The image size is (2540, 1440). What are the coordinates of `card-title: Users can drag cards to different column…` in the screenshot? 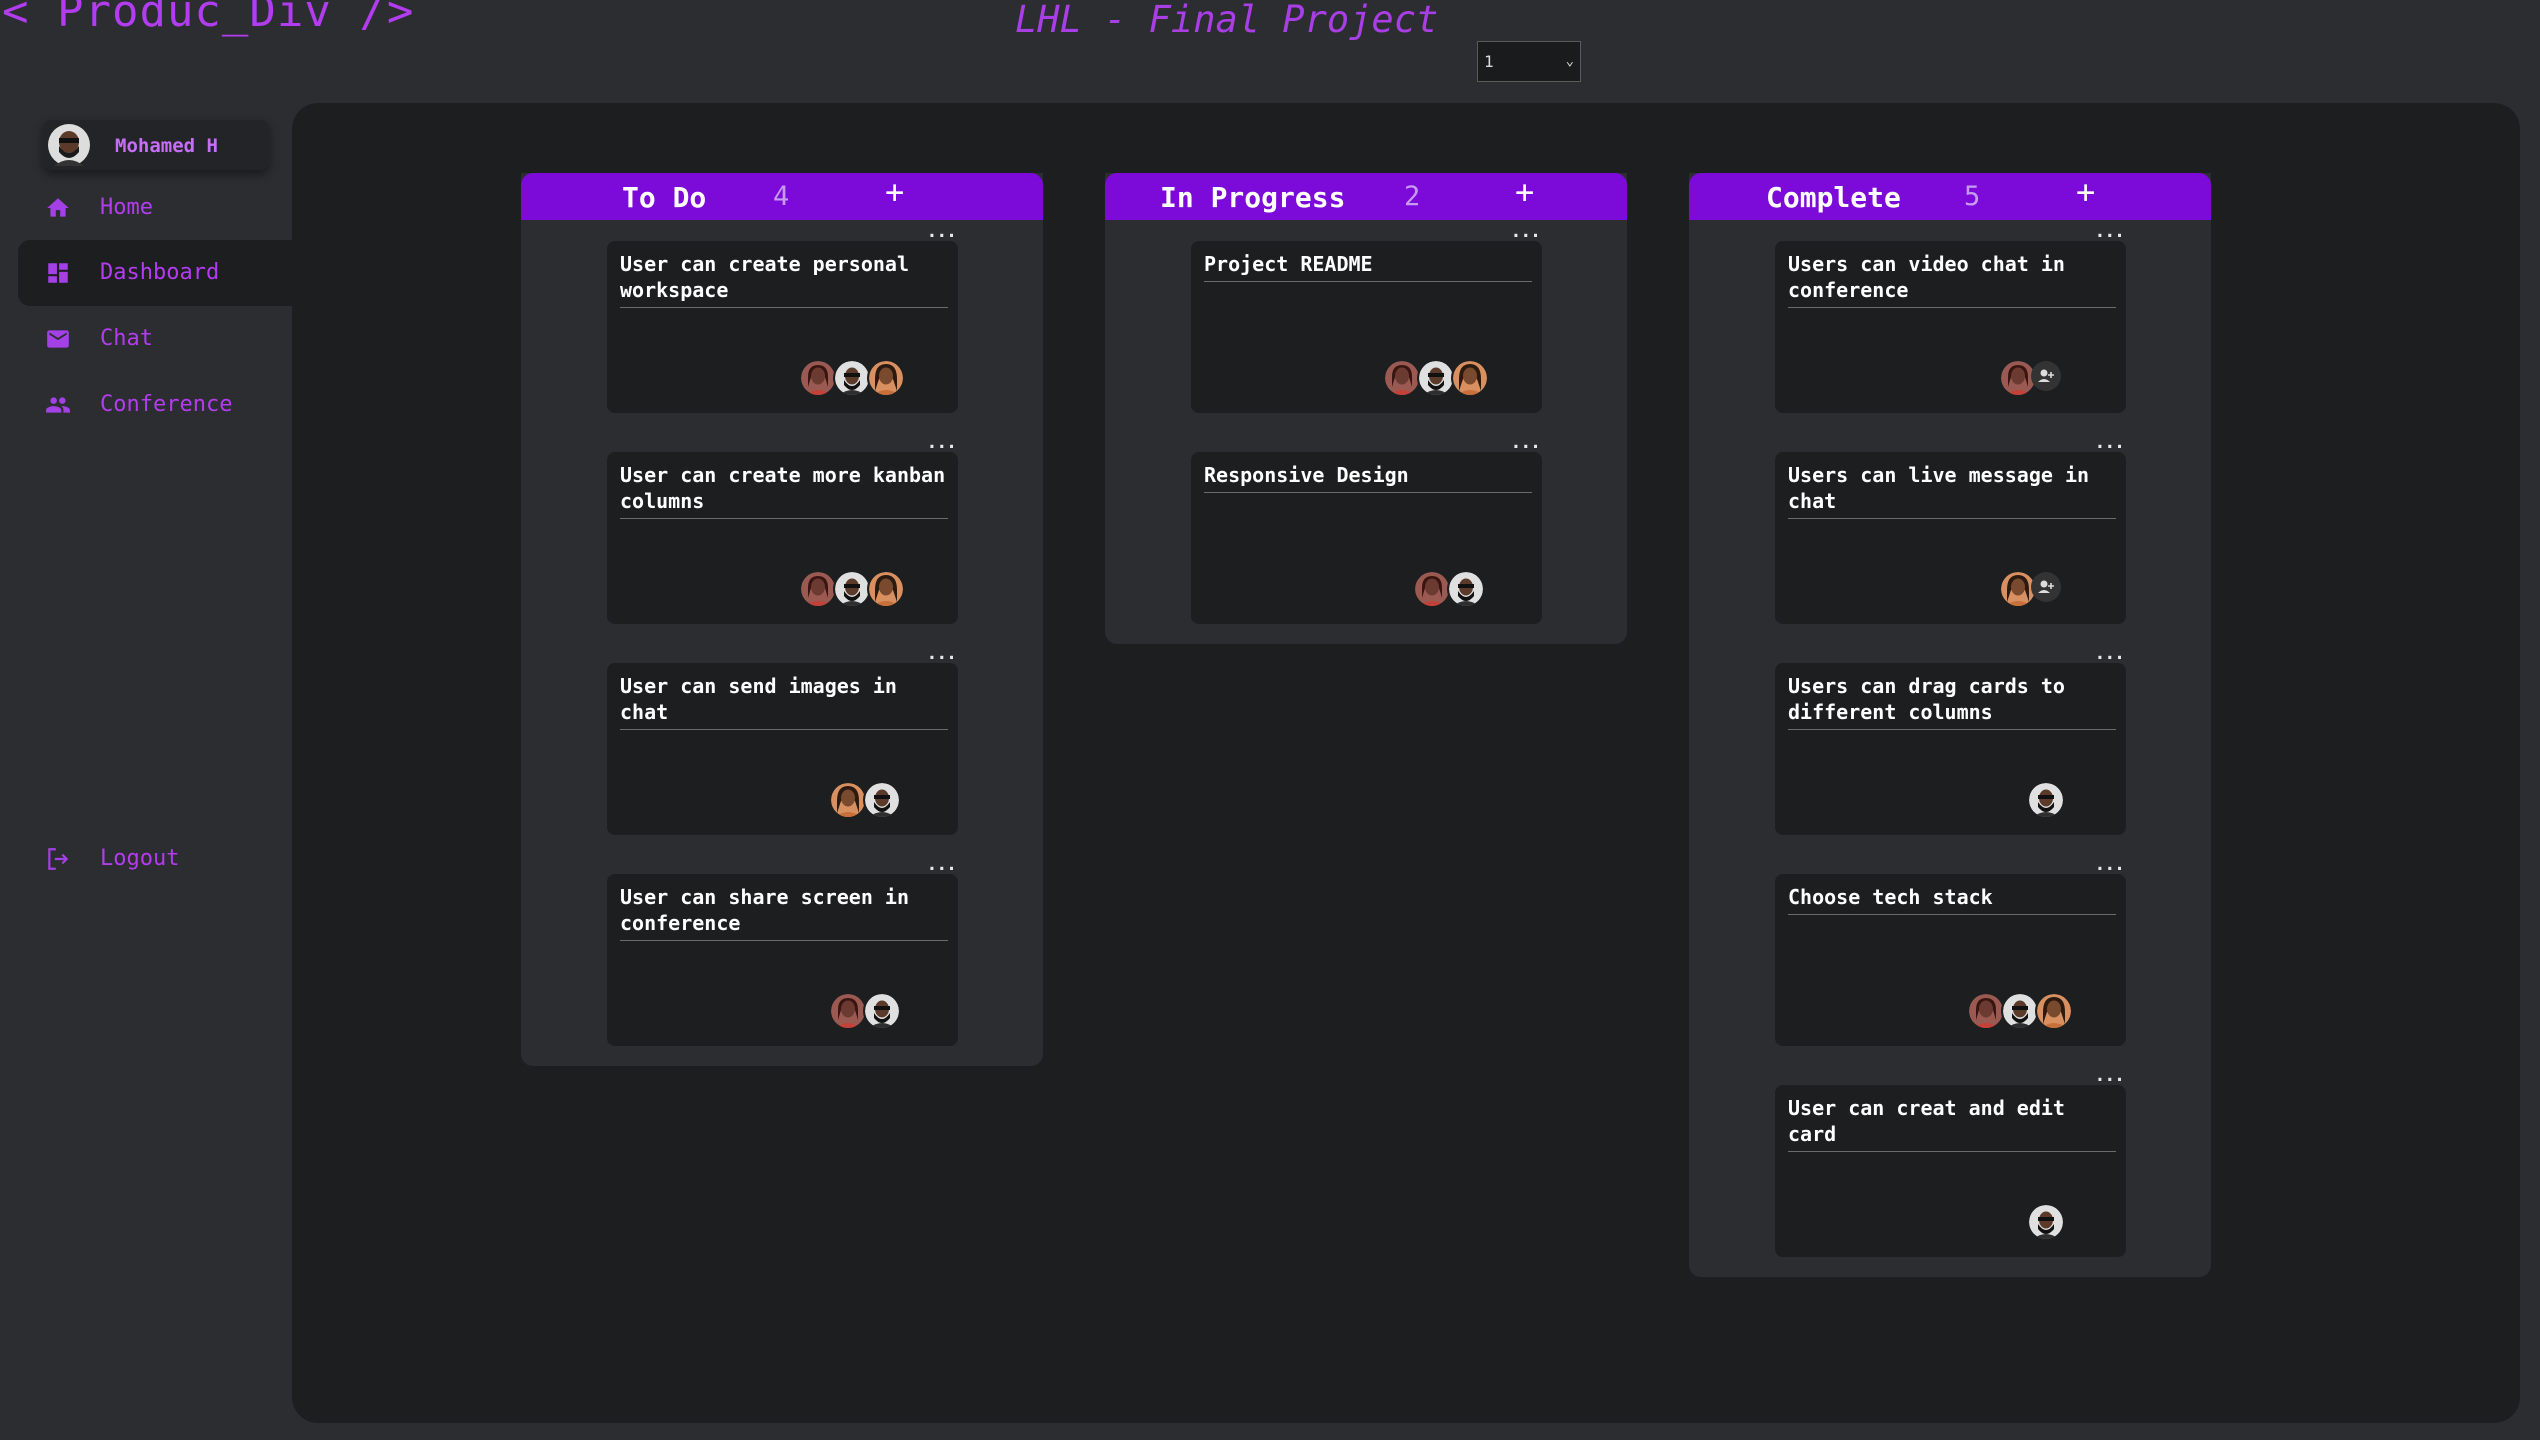 It's located at (1952, 701).